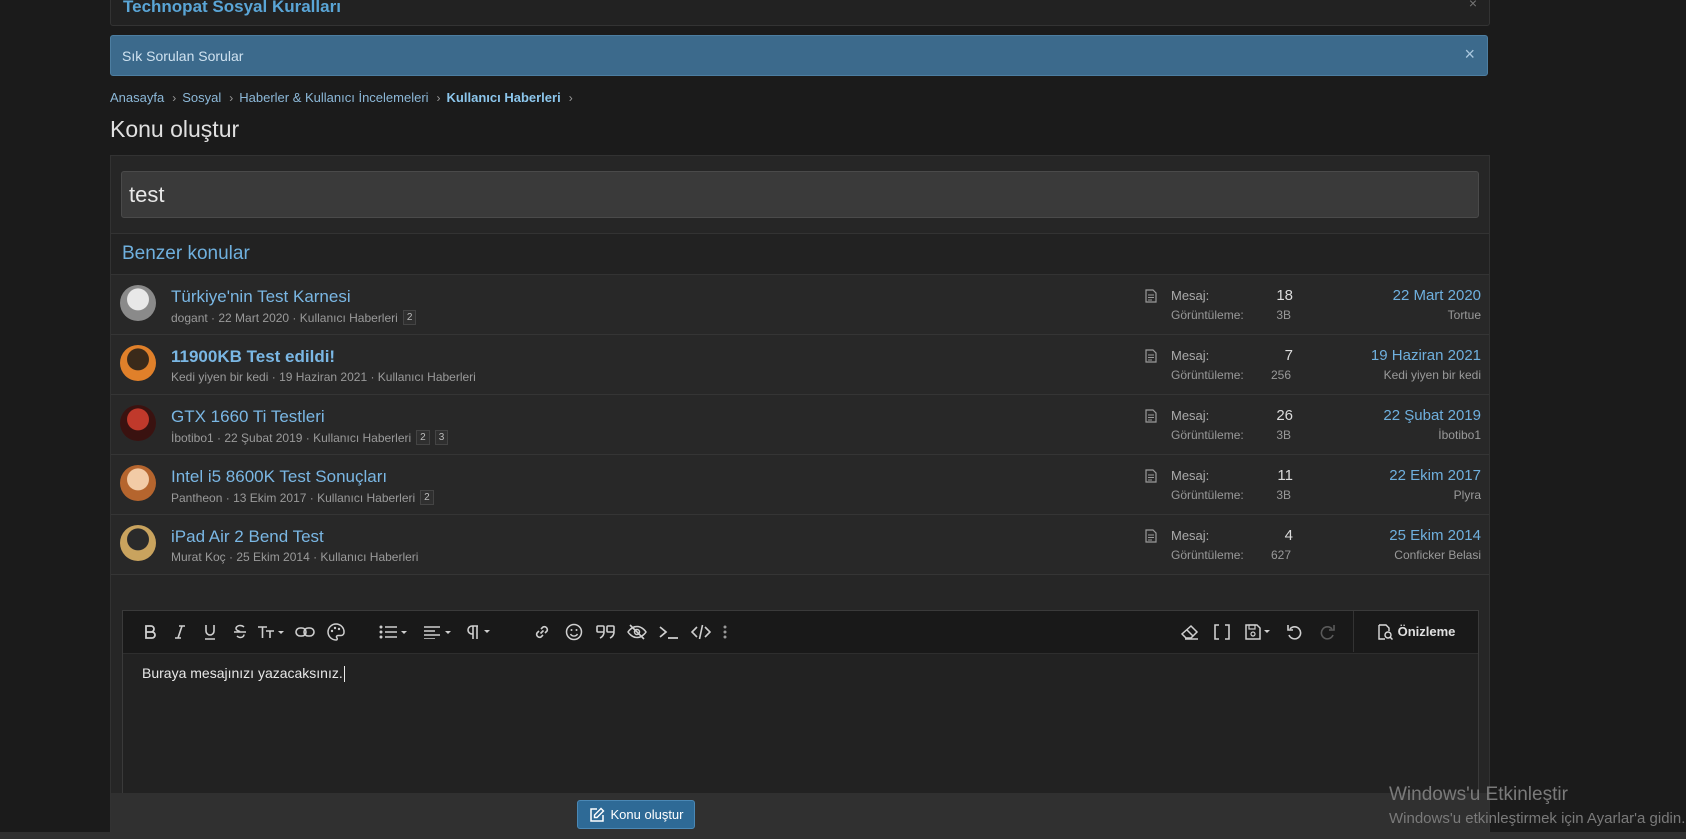  What do you see at coordinates (1283, 435) in the screenshot?
I see `view-count: 3B` at bounding box center [1283, 435].